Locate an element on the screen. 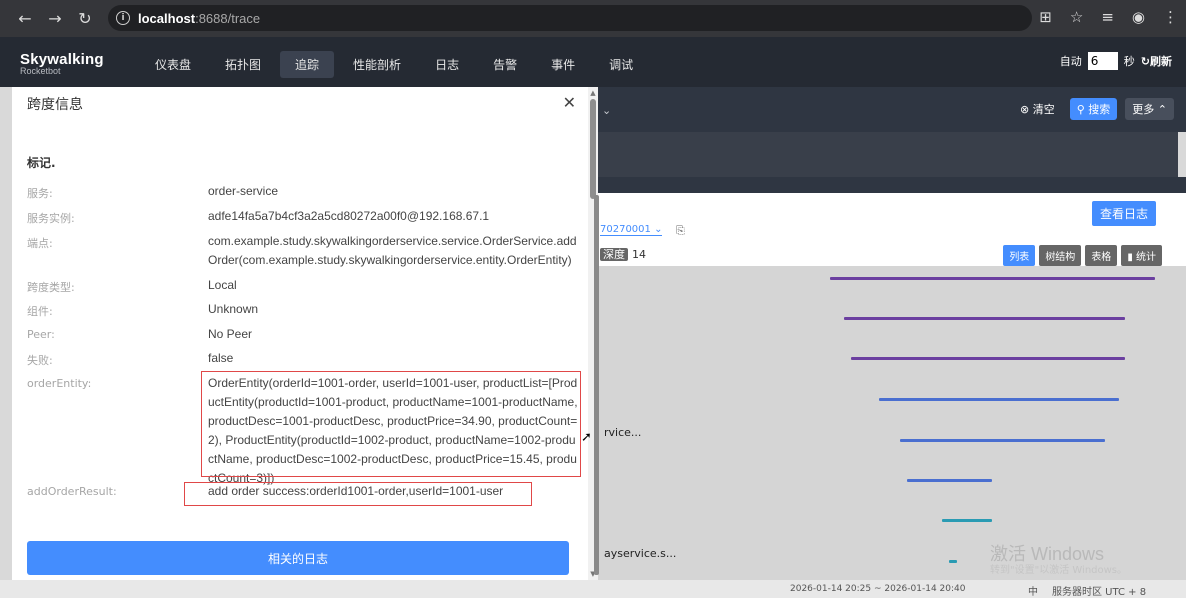 Image resolution: width=1186 pixels, height=598 pixels. bookmark-star-icon: ☆ is located at coordinates (1076, 17).